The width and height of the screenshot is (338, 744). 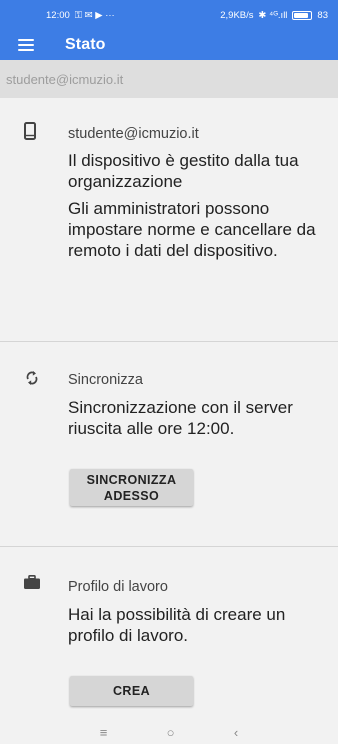 What do you see at coordinates (169, 15) in the screenshot?
I see `status-bar: 12:00 ⚿ ✉ ▶ ··· 2,9KB/s ✱ ⁴ᴳ.ıll 83` at bounding box center [169, 15].